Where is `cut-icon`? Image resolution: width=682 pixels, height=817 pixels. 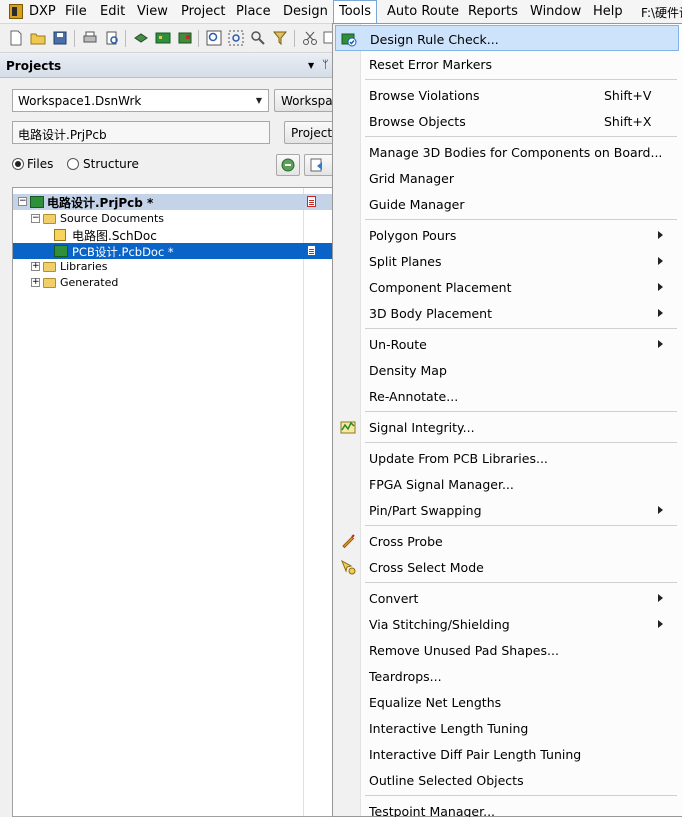 cut-icon is located at coordinates (310, 38).